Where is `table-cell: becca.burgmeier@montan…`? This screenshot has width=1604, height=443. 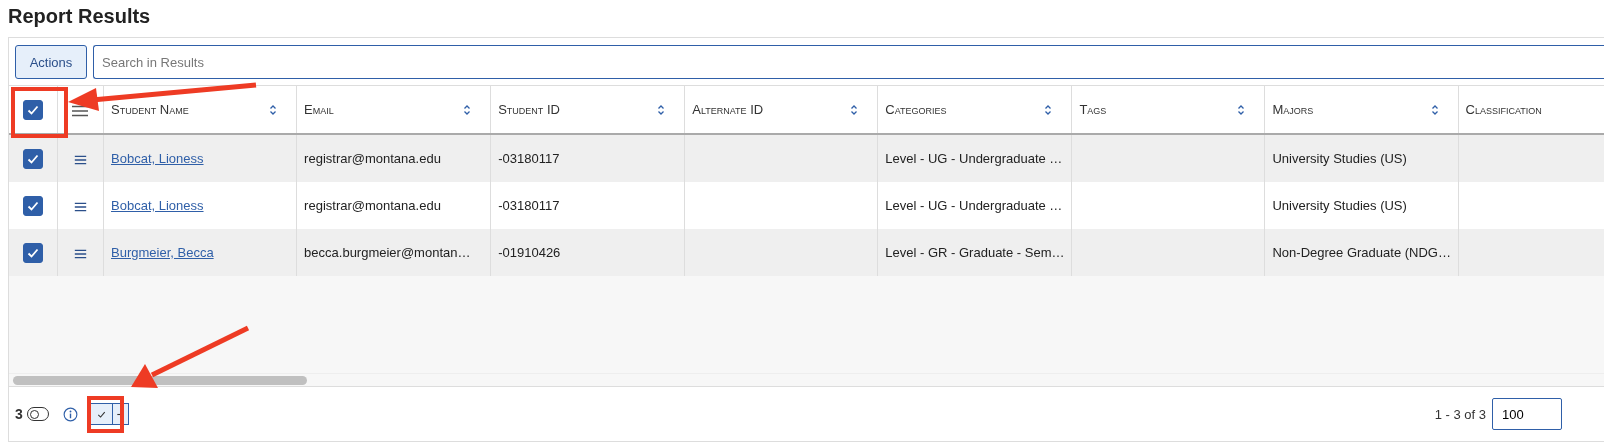
table-cell: becca.burgmeier@montan… is located at coordinates (387, 252).